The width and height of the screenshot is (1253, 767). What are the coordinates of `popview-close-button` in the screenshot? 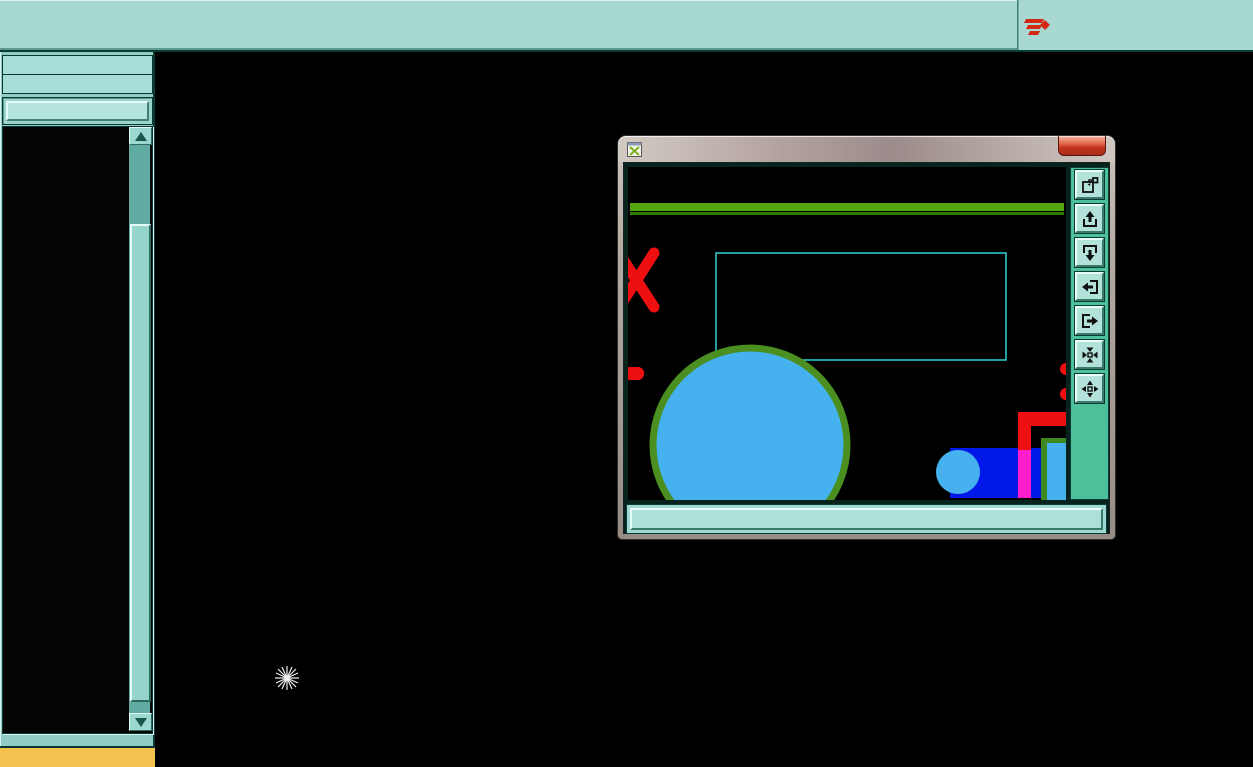 It's located at (866, 519).